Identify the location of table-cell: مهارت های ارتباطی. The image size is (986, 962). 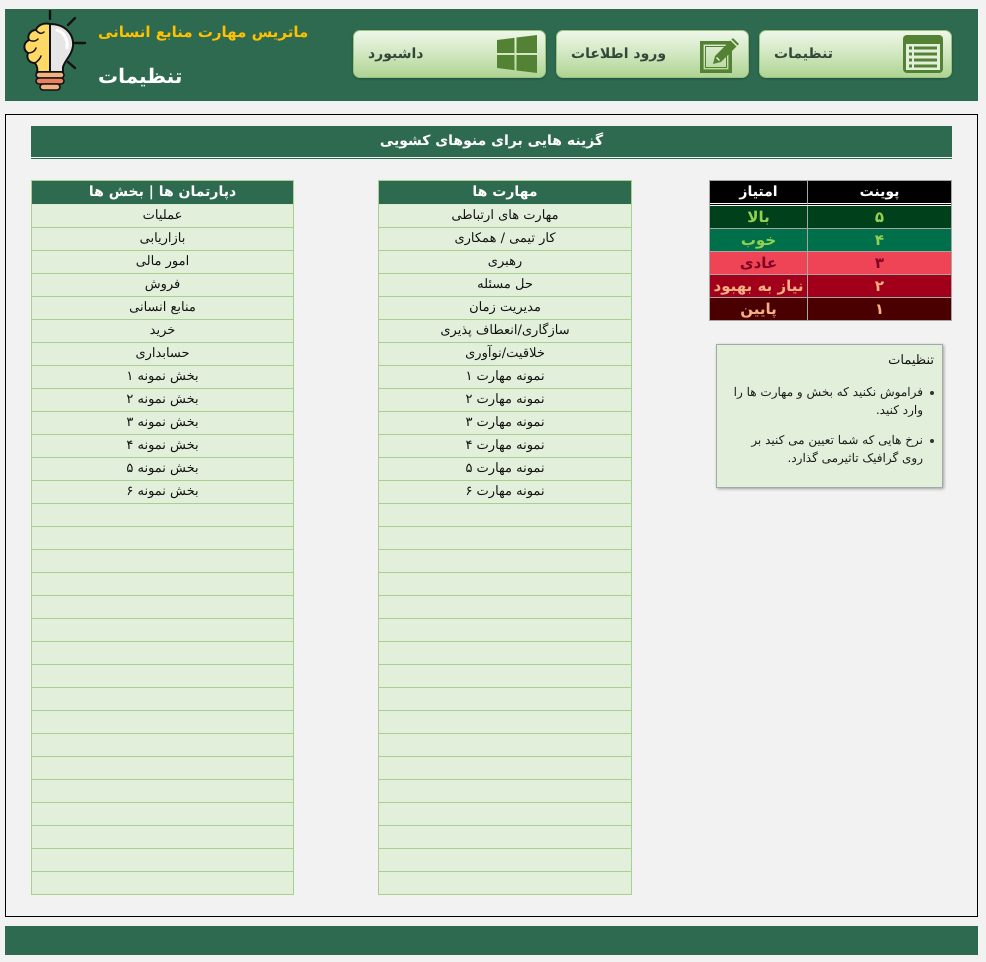
(505, 216).